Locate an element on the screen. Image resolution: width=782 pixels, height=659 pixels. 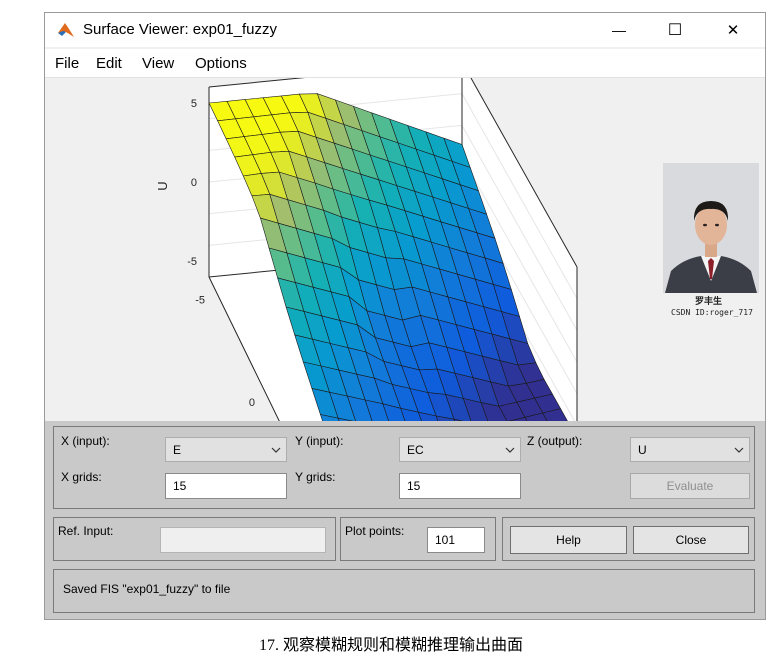
figure-caption: 17. 观察模糊规则和模糊推理输出曲面 is located at coordinates (390, 645).